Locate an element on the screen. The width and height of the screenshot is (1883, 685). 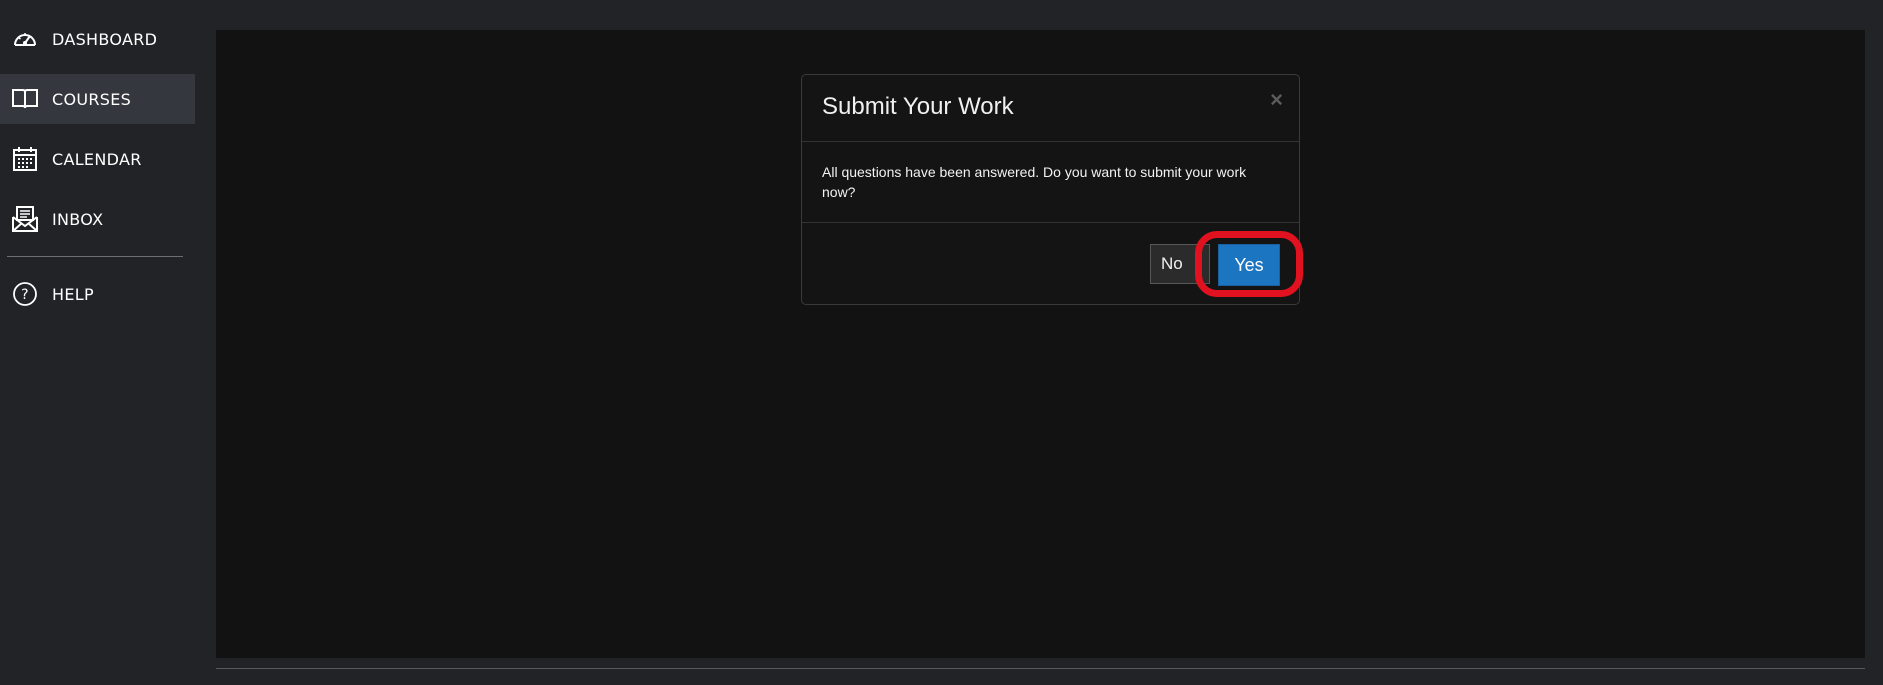
speedometer-icon is located at coordinates (25, 39).